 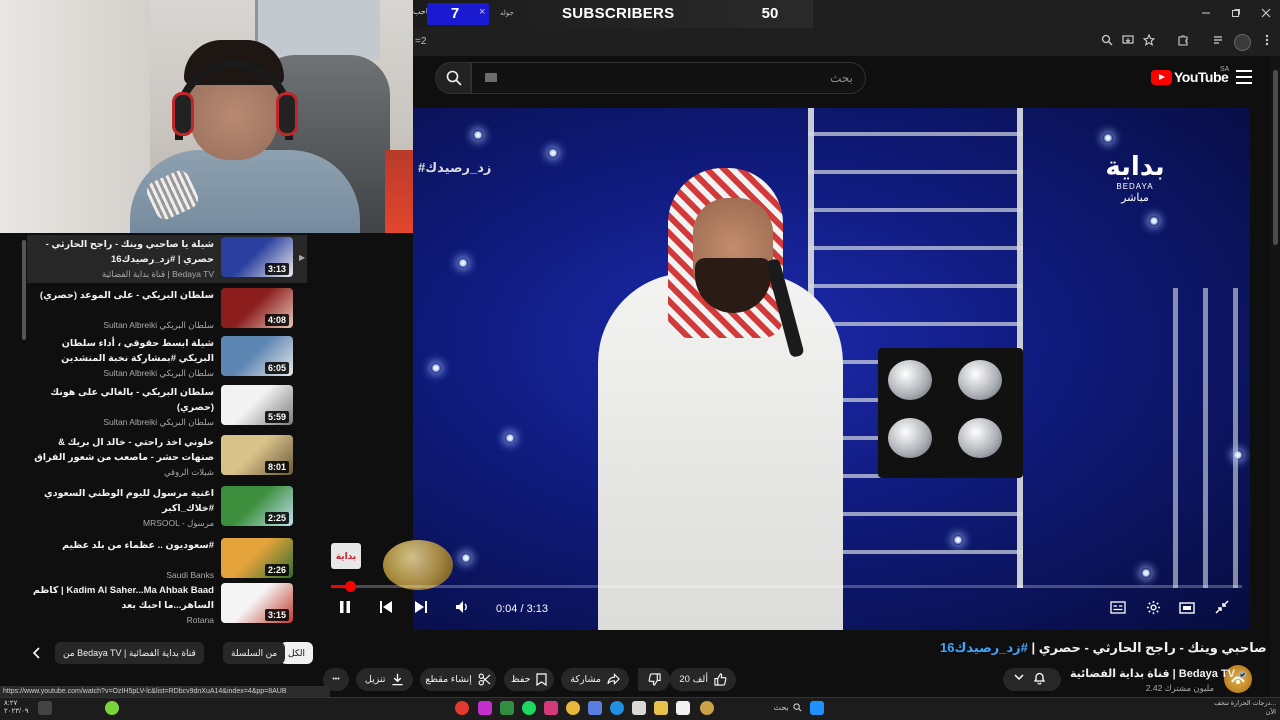 What do you see at coordinates (276, 615) in the screenshot?
I see `playlist-duration: 3:15` at bounding box center [276, 615].